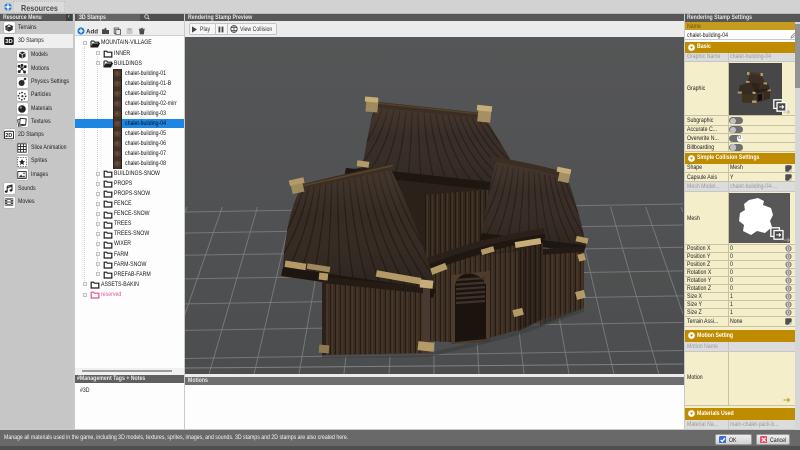  What do you see at coordinates (9, 136) in the screenshot?
I see `svg-text: 2D` at bounding box center [9, 136].